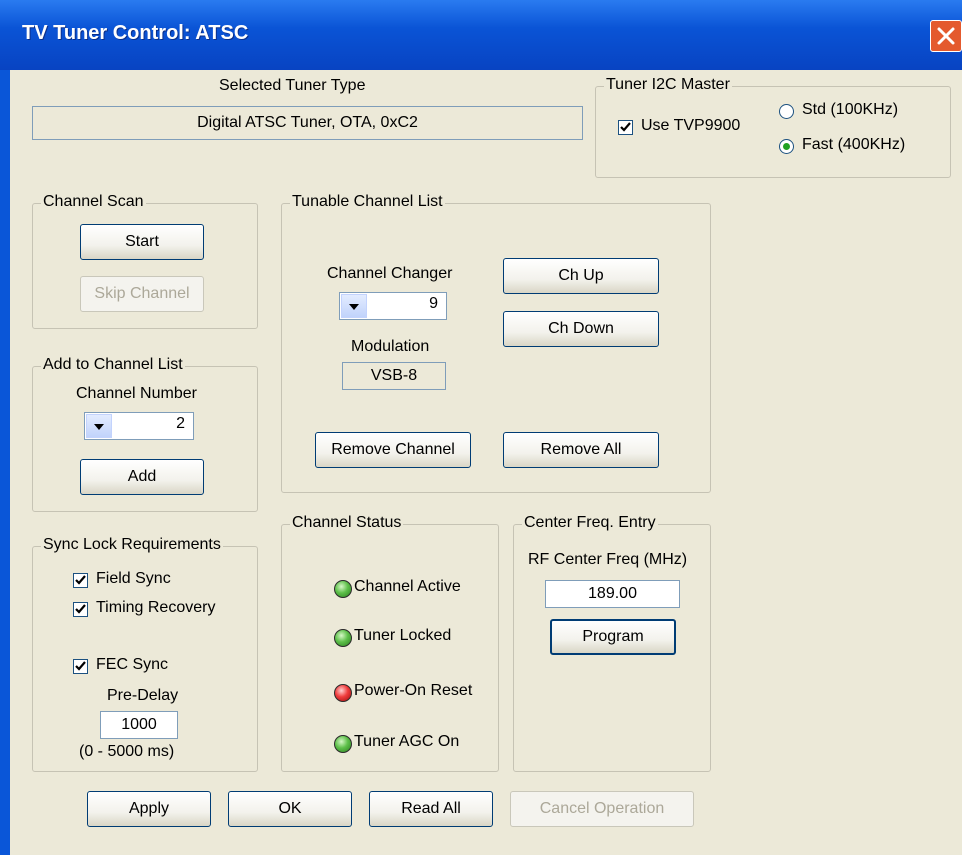 The height and width of the screenshot is (855, 962). I want to click on program-button: Program, so click(613, 637).